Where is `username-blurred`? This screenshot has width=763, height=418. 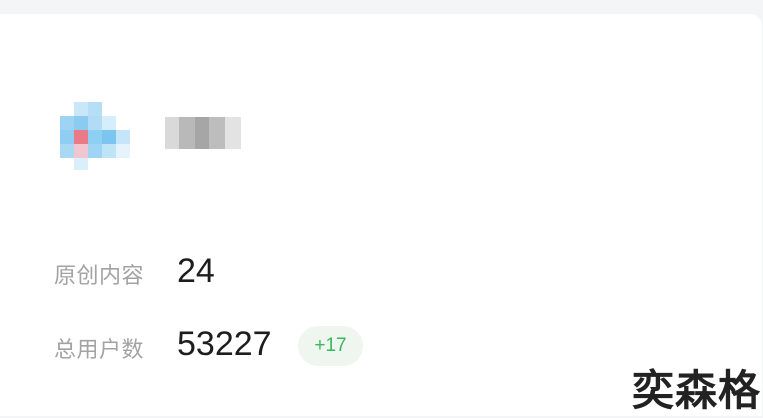 username-blurred is located at coordinates (203, 133).